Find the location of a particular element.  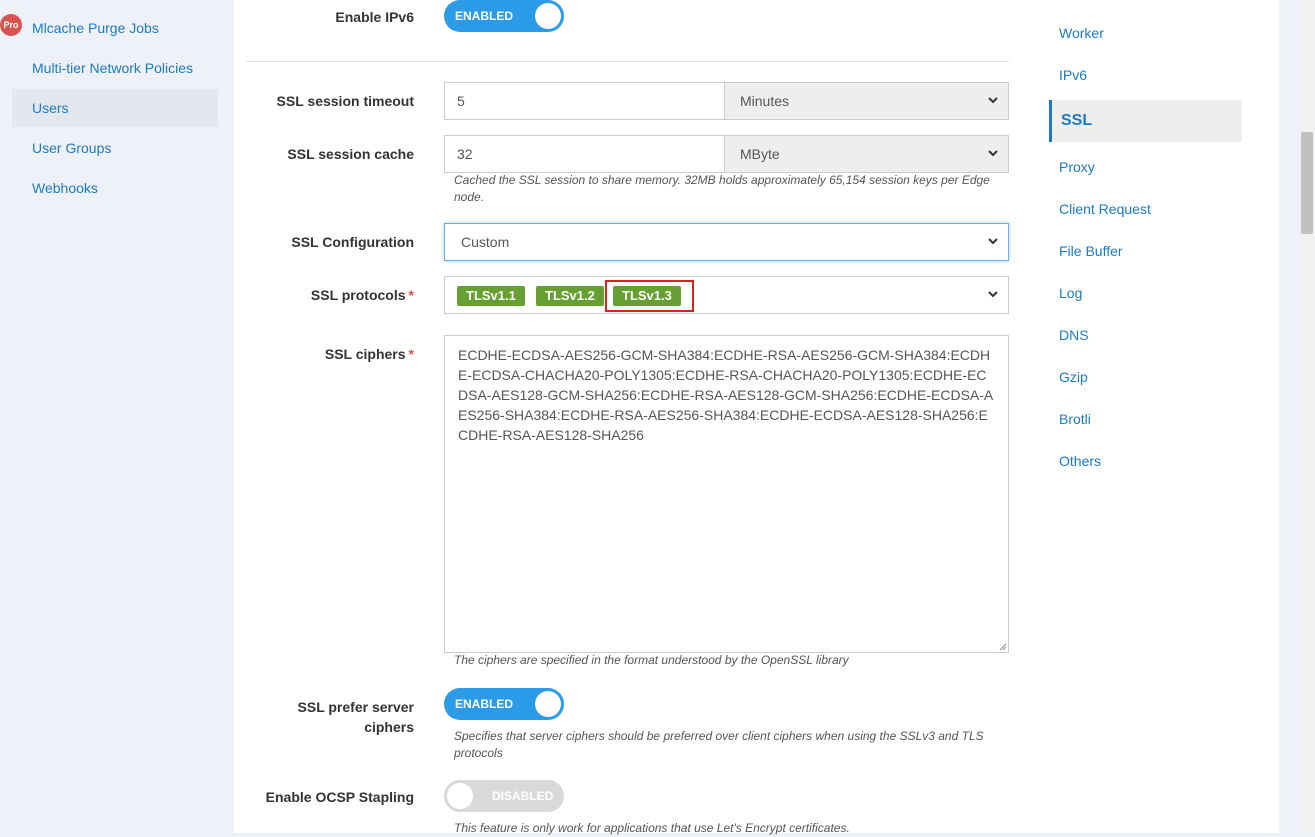

ipv6-toggle: ENABLED is located at coordinates (504, 16).